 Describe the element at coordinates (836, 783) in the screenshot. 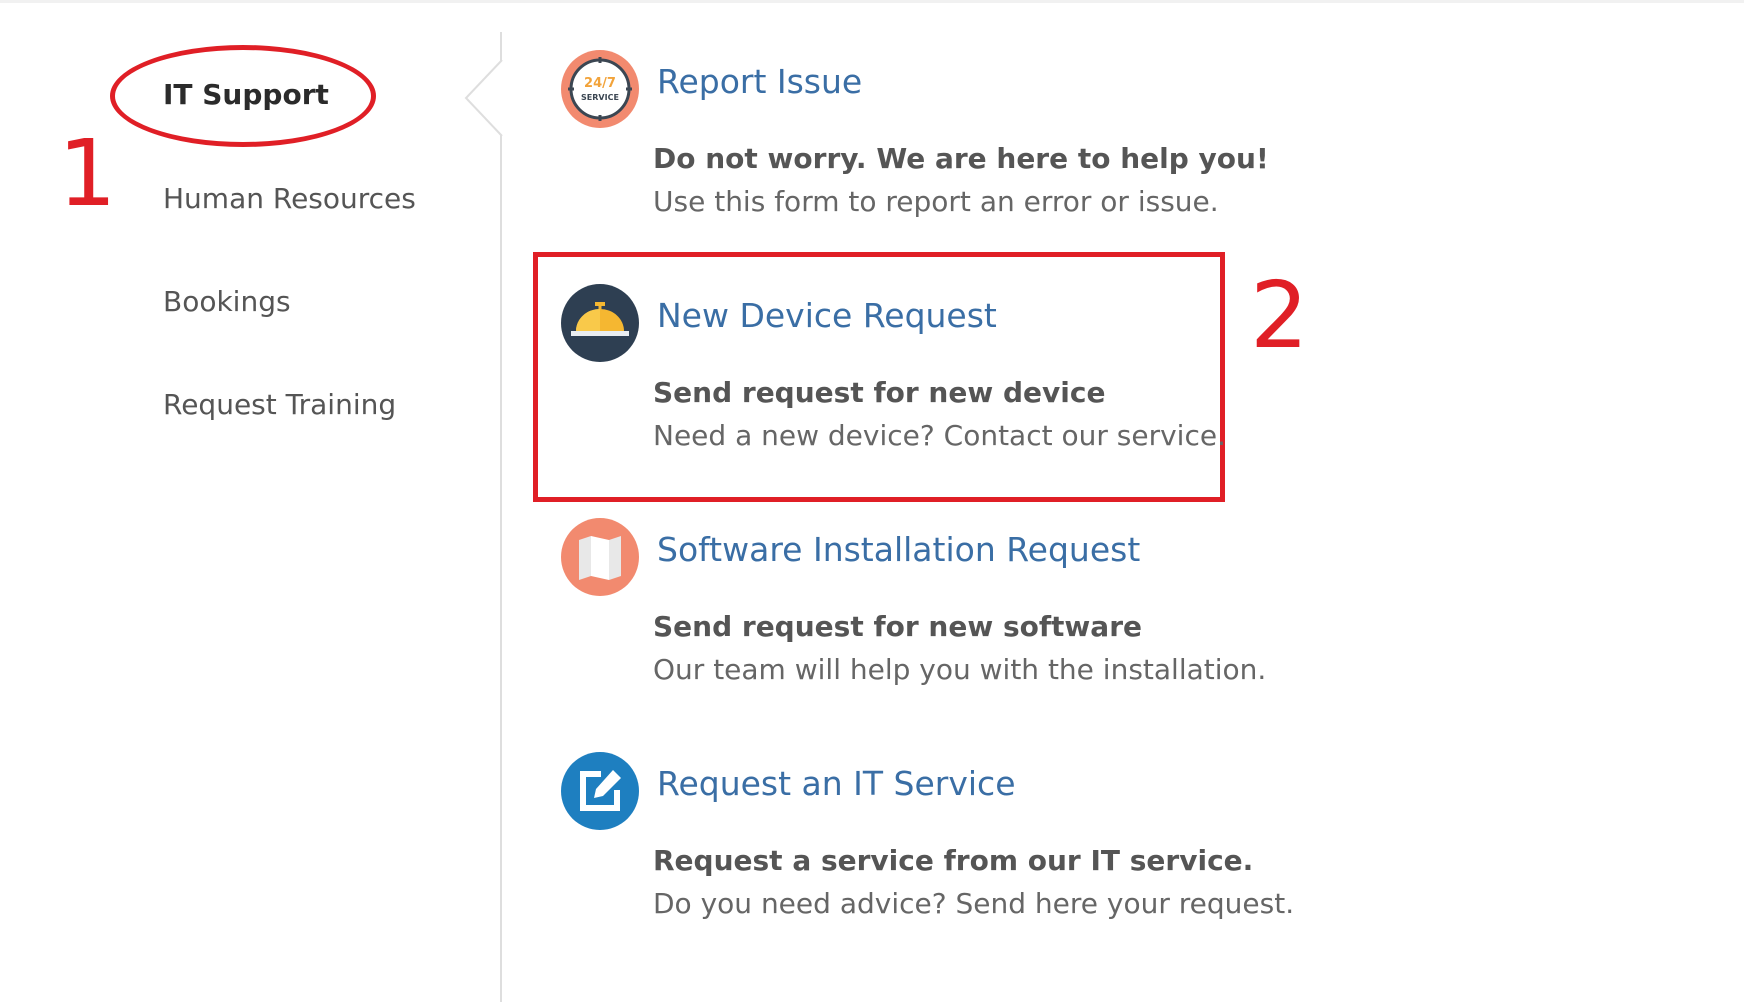

I see `service-title: Request an IT Service` at that location.